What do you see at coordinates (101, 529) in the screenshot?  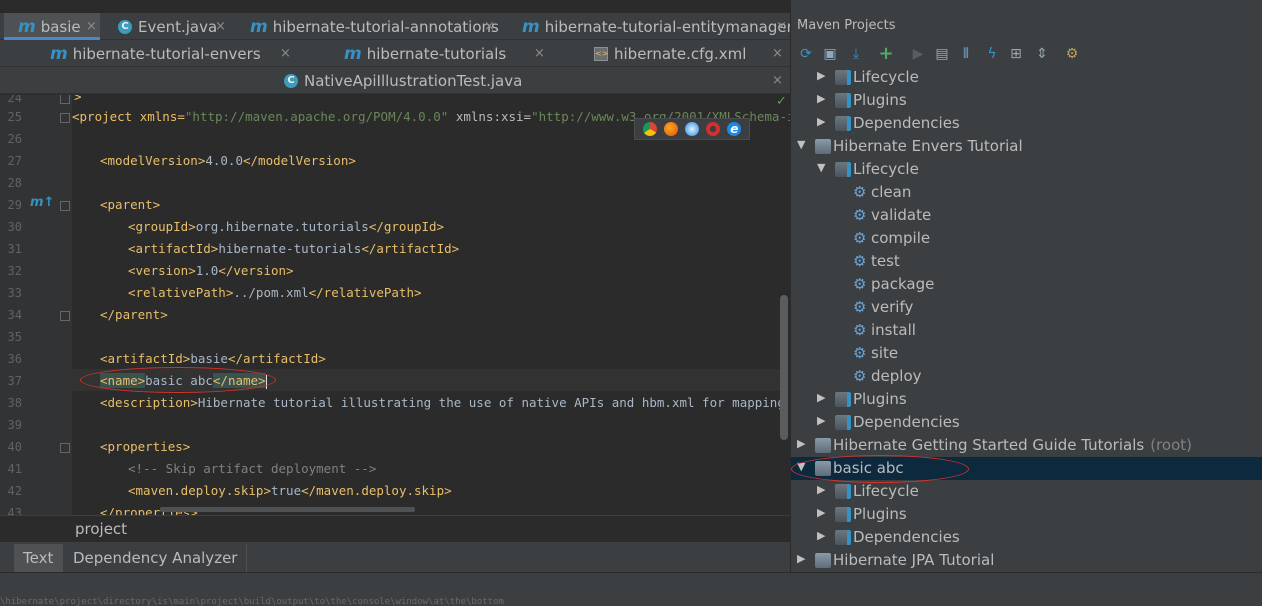 I see `breadcrumb-item-project: project` at bounding box center [101, 529].